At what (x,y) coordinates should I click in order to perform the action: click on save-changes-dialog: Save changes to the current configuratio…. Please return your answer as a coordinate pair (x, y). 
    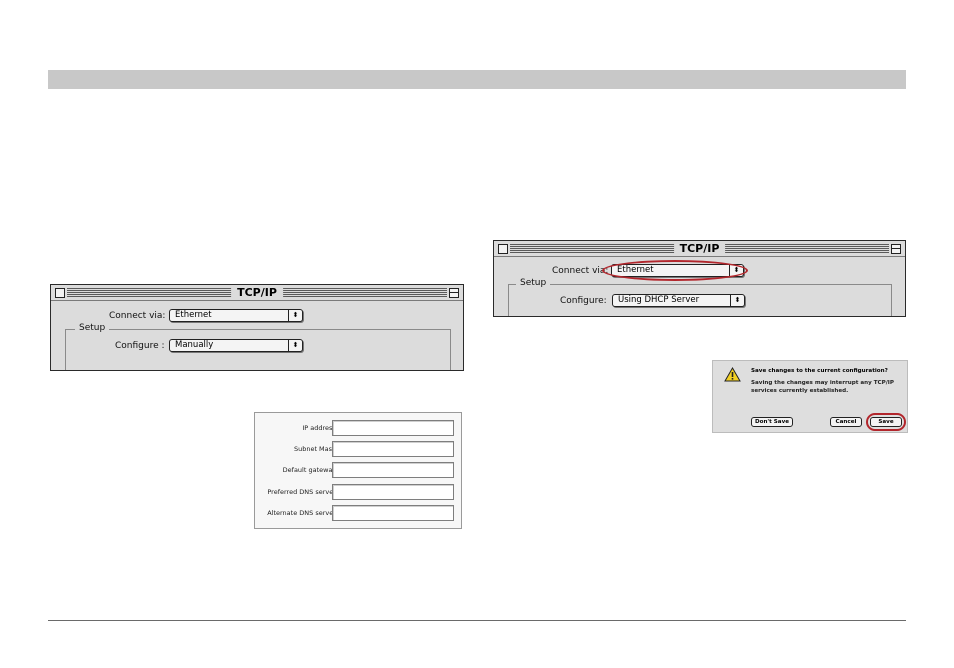
    Looking at the image, I should click on (810, 396).